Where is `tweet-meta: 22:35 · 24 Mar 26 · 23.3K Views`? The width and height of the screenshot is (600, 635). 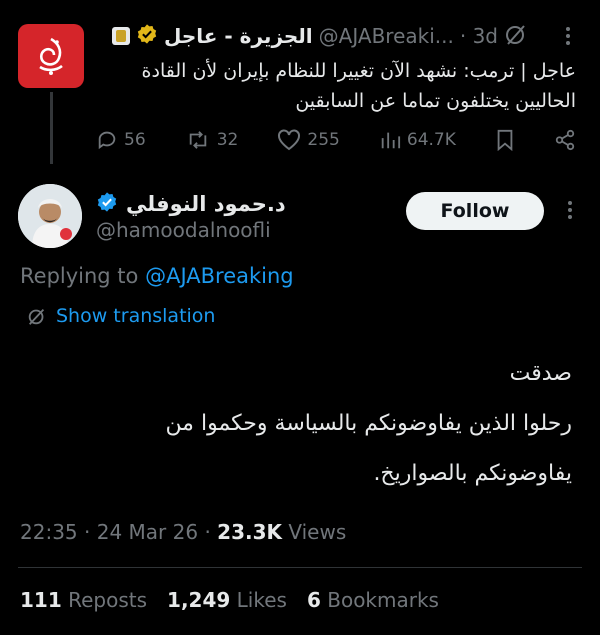 tweet-meta: 22:35 · 24 Mar 26 · 23.3K Views is located at coordinates (183, 532).